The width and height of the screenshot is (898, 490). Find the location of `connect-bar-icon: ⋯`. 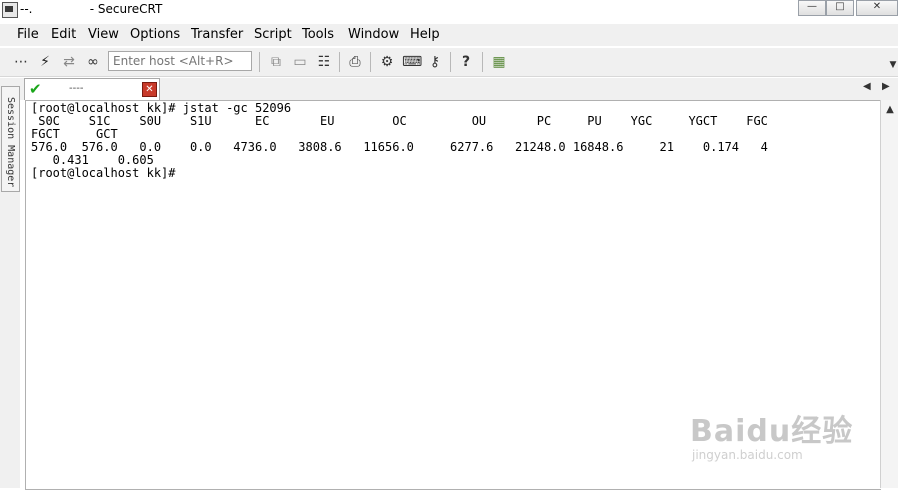

connect-bar-icon: ⋯ is located at coordinates (21, 62).